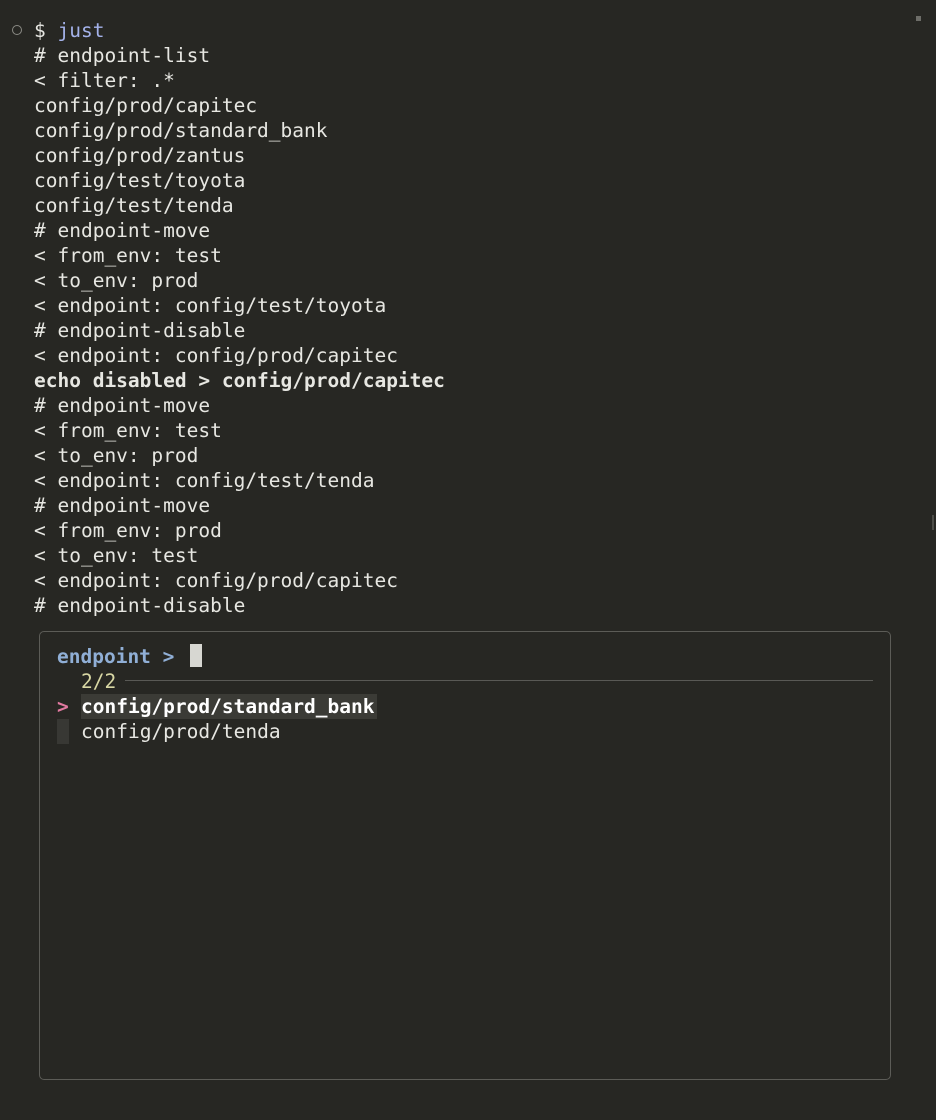 Image resolution: width=936 pixels, height=1120 pixels. I want to click on finder-separator, so click(499, 680).